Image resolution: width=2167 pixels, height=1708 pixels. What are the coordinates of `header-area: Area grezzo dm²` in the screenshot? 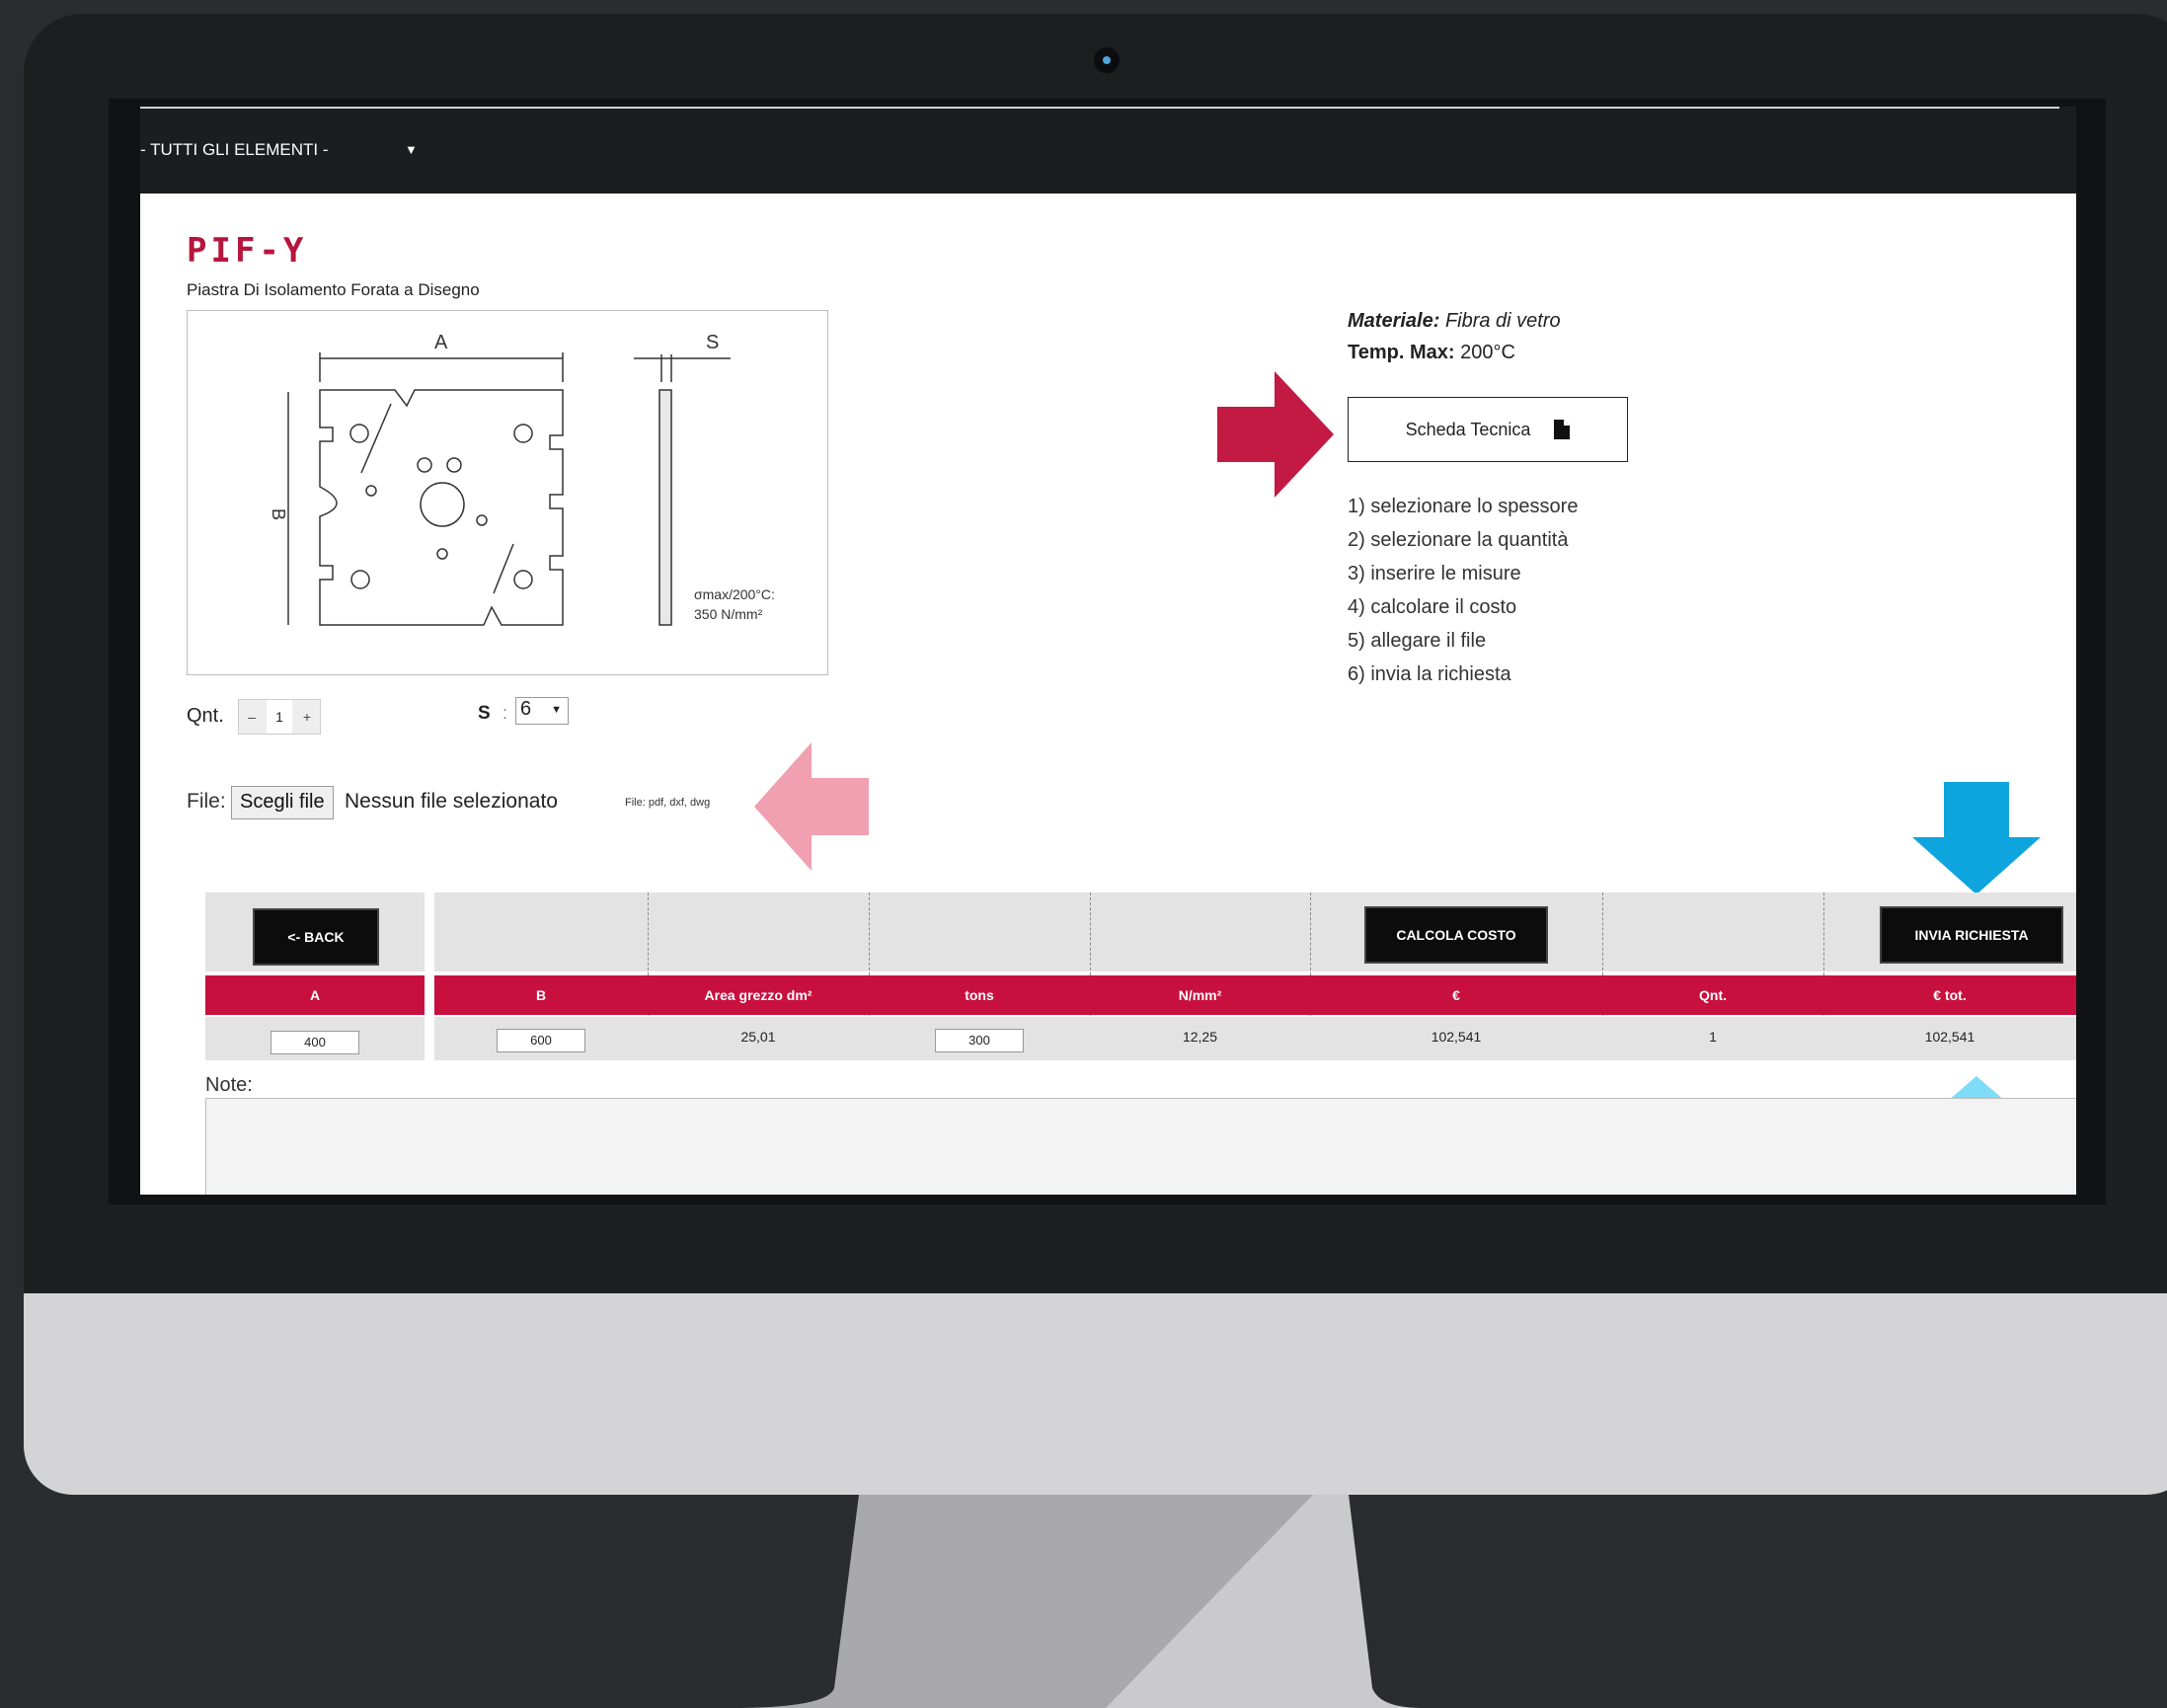 It's located at (758, 995).